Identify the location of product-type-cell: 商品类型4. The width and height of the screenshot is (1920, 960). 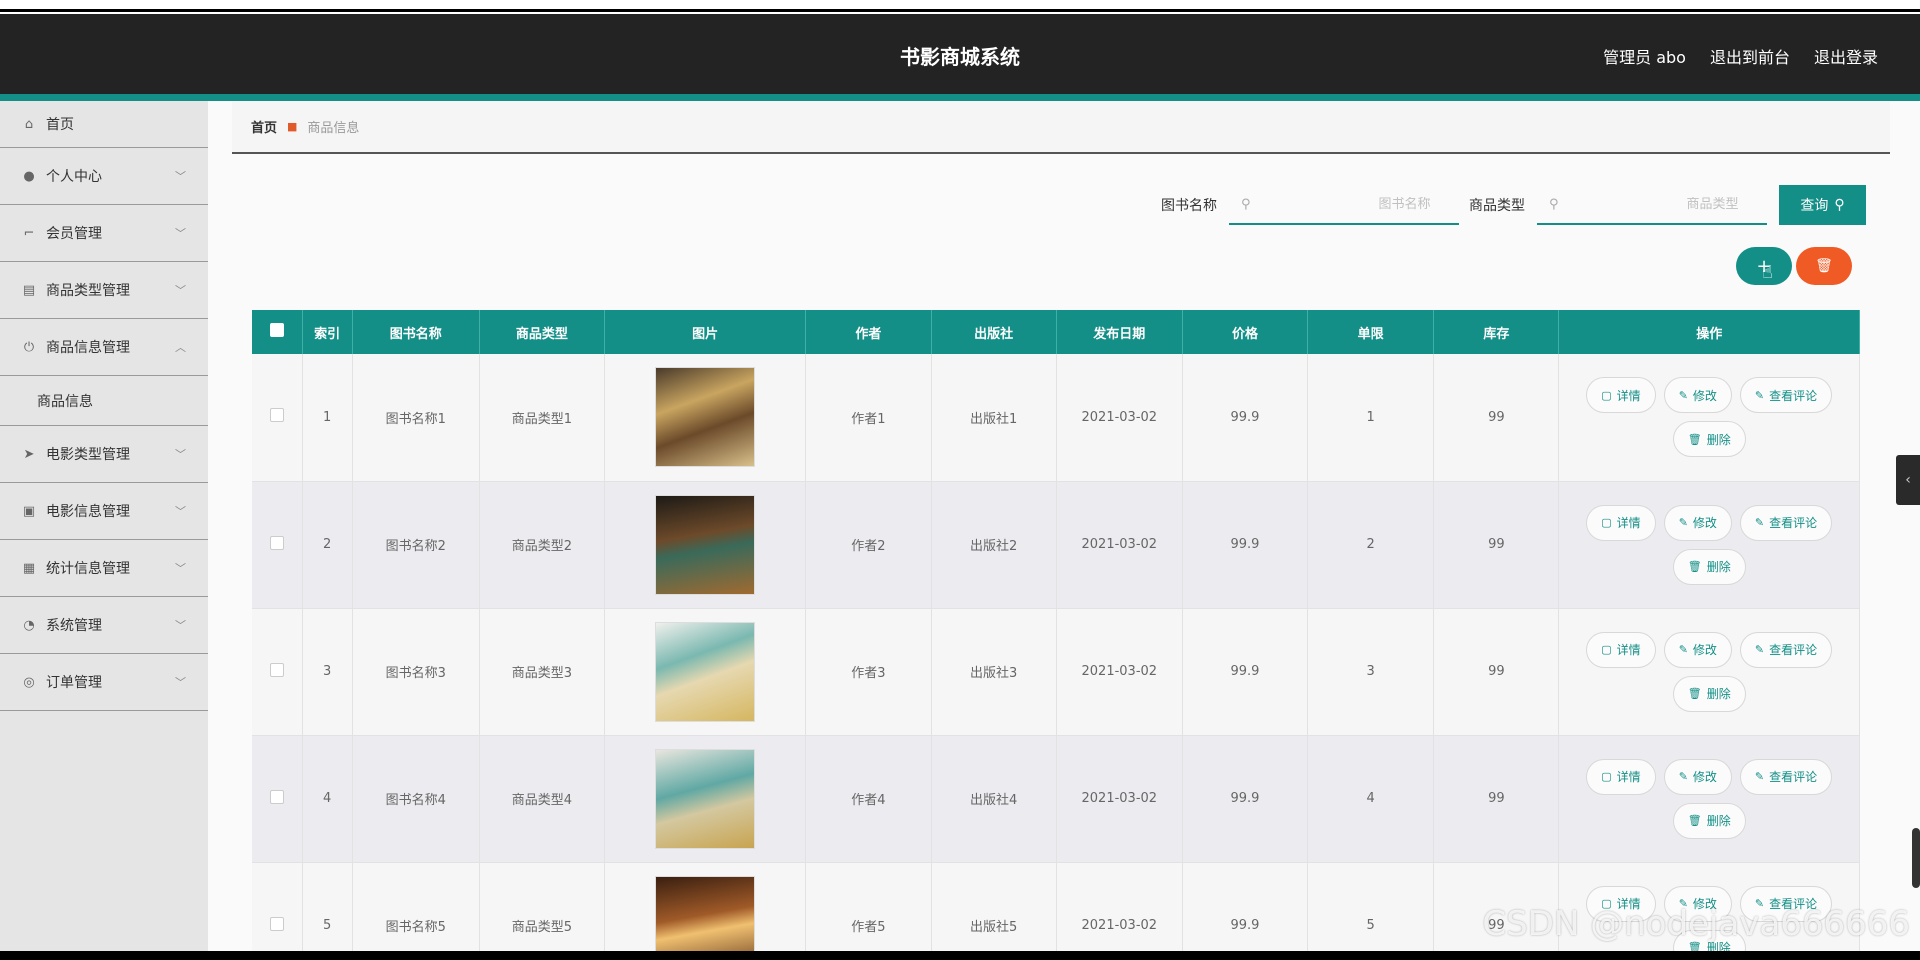
(542, 799).